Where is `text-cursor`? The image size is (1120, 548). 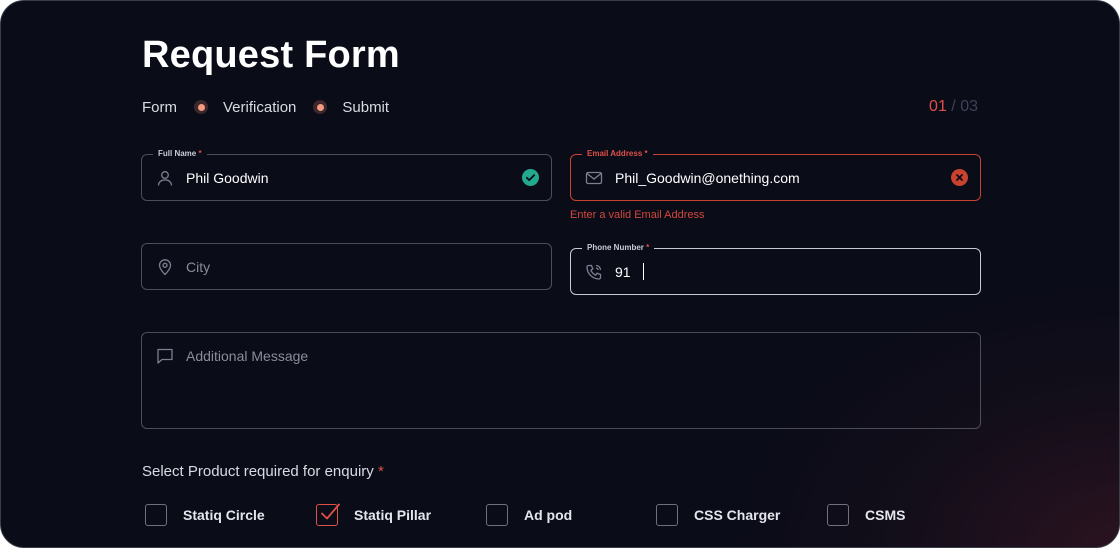 text-cursor is located at coordinates (643, 271).